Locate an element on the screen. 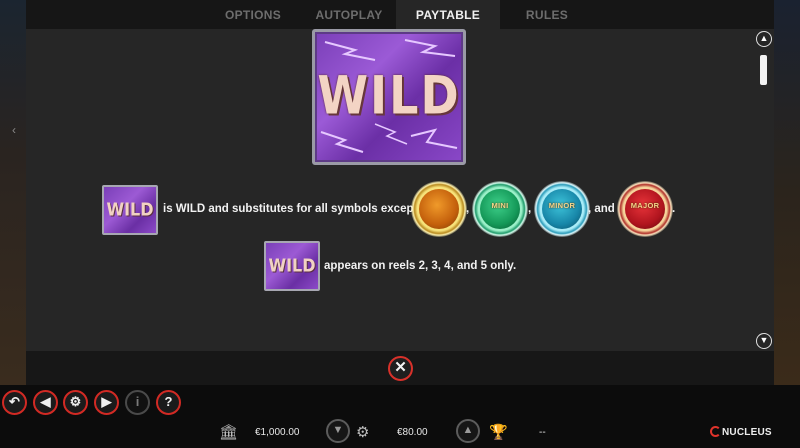 This screenshot has height=448, width=800. scroll-up-button: ▲ is located at coordinates (764, 39).